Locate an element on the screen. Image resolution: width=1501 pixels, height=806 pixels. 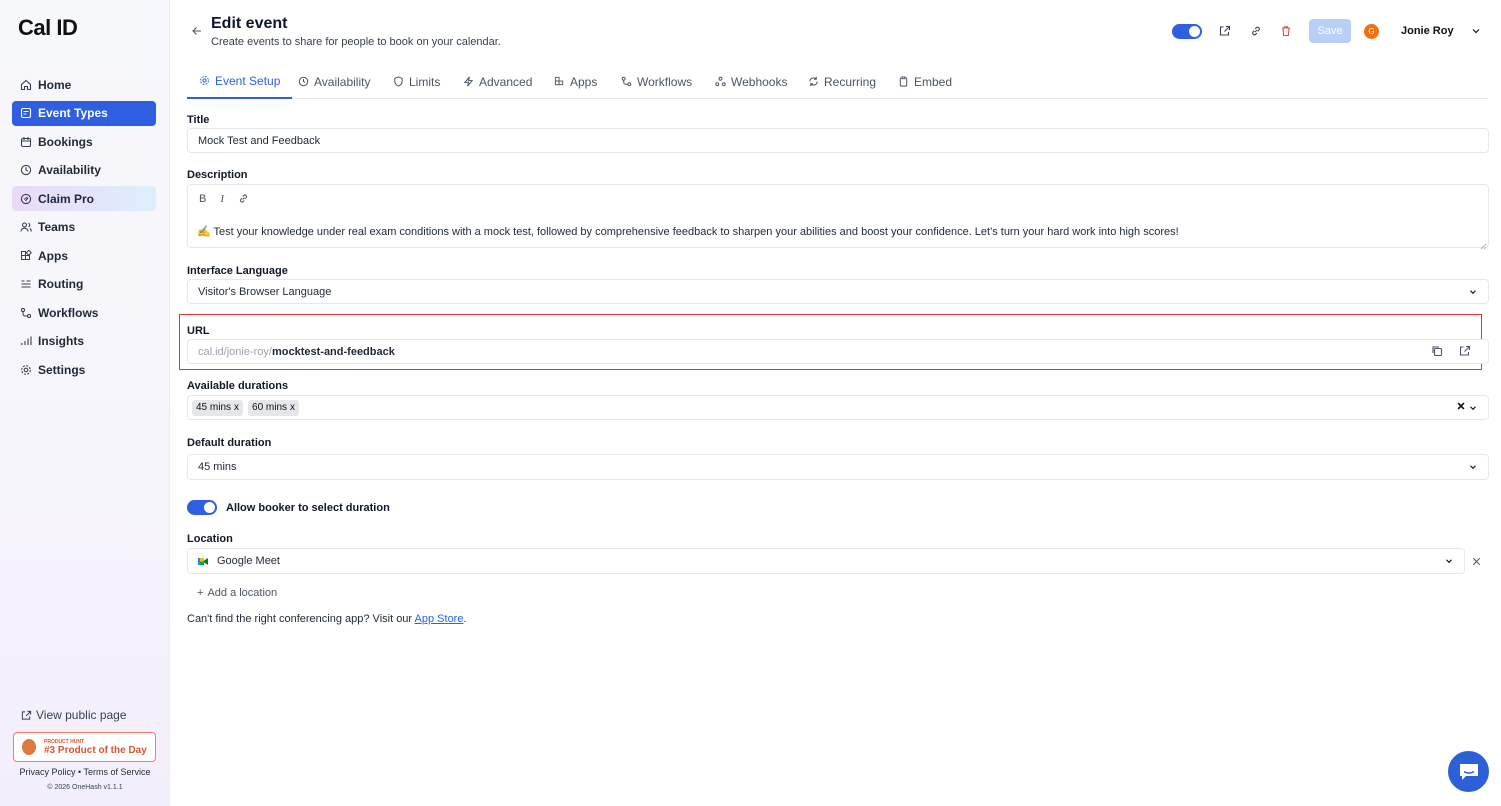
location-select: Google Meet is located at coordinates (826, 561).